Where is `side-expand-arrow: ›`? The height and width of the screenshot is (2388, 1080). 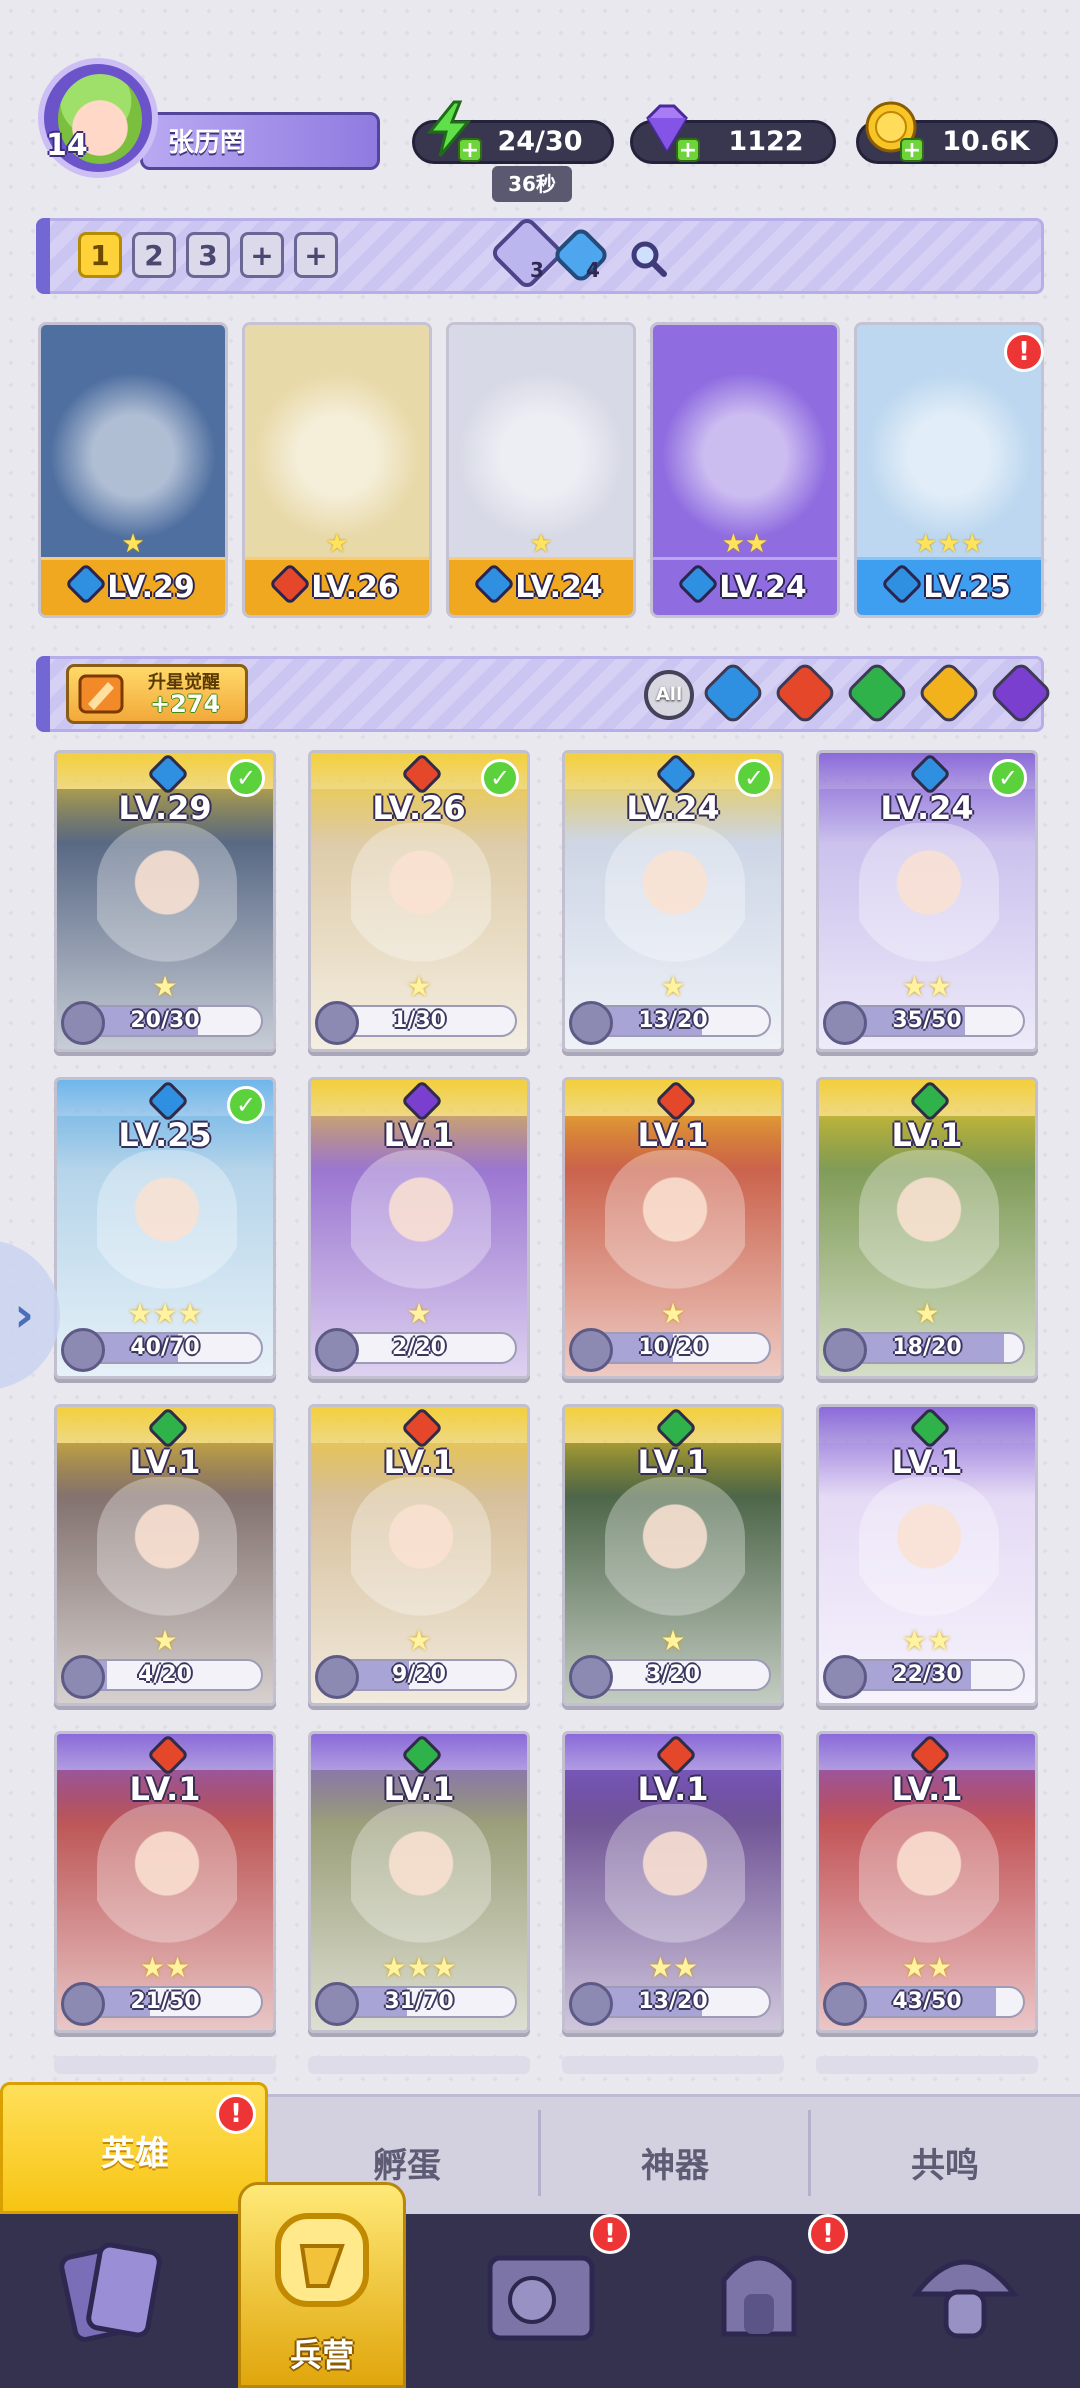
side-expand-arrow: › is located at coordinates (30, 1315).